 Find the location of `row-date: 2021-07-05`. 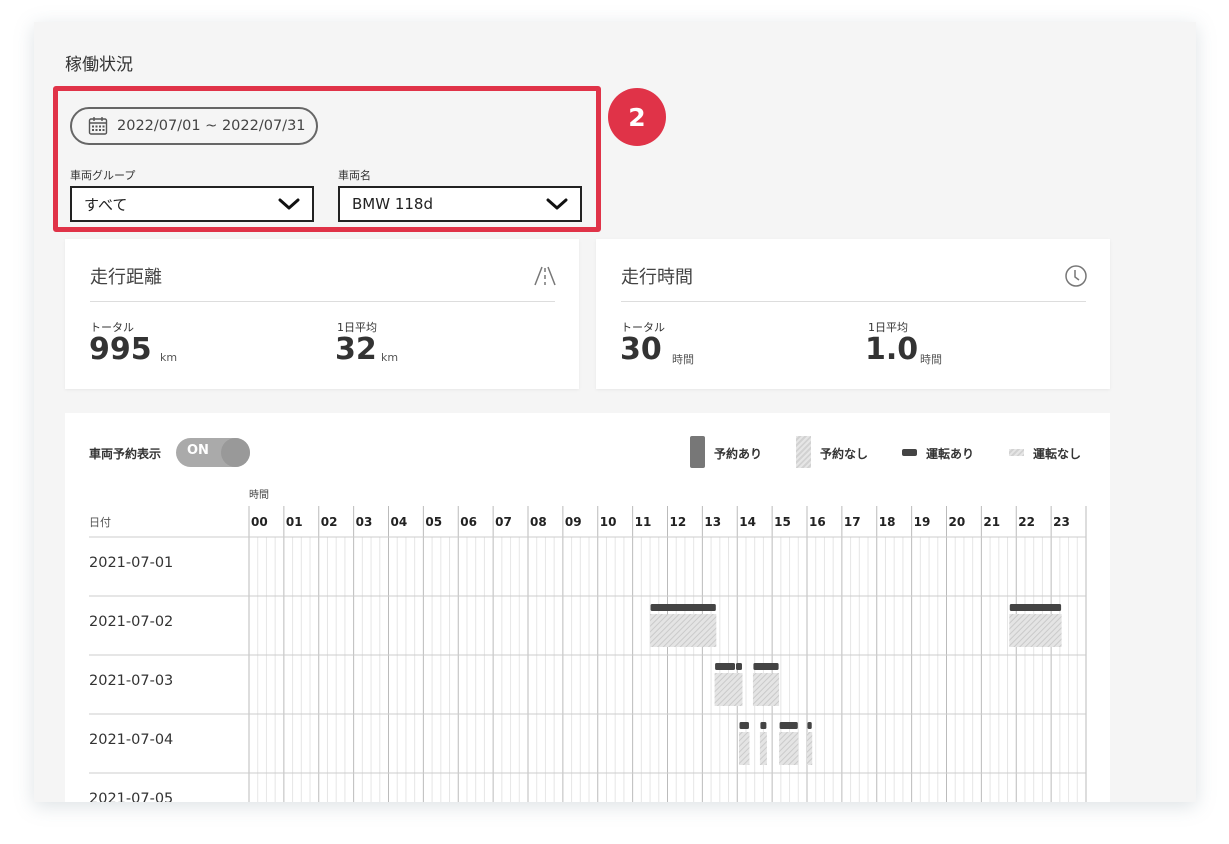

row-date: 2021-07-05 is located at coordinates (131, 796).